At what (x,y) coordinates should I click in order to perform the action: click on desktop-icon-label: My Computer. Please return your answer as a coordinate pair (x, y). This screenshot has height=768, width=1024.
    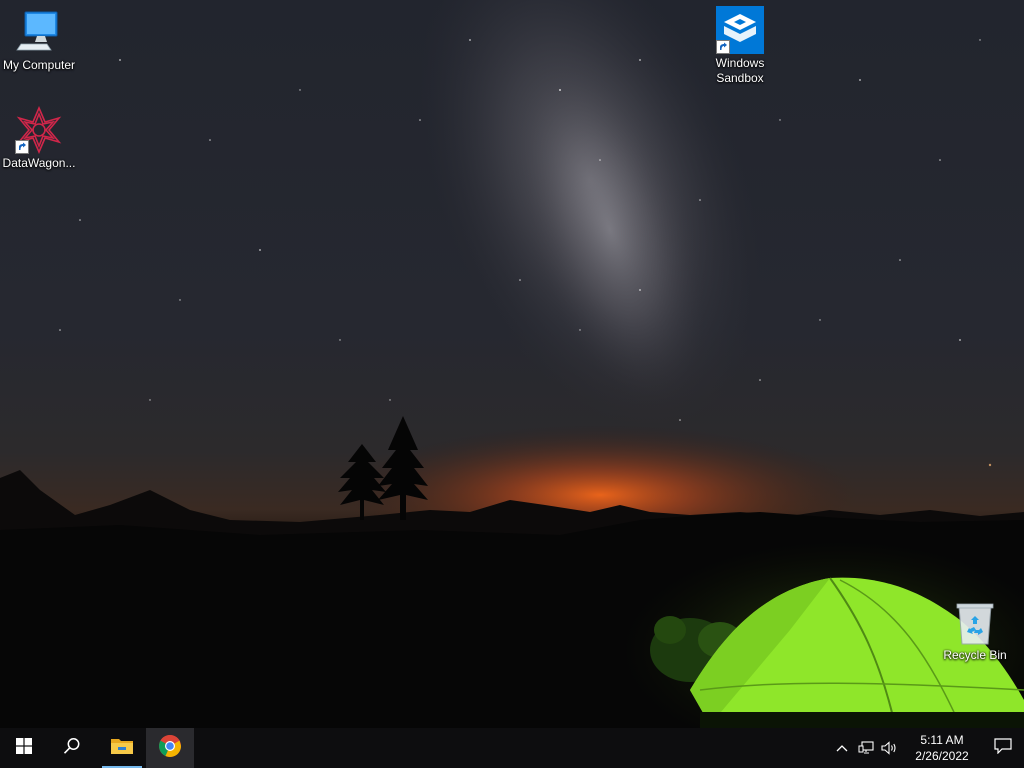
    Looking at the image, I should click on (39, 65).